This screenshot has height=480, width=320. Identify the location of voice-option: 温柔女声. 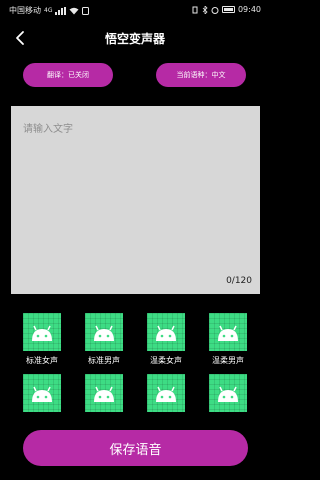
(167, 339).